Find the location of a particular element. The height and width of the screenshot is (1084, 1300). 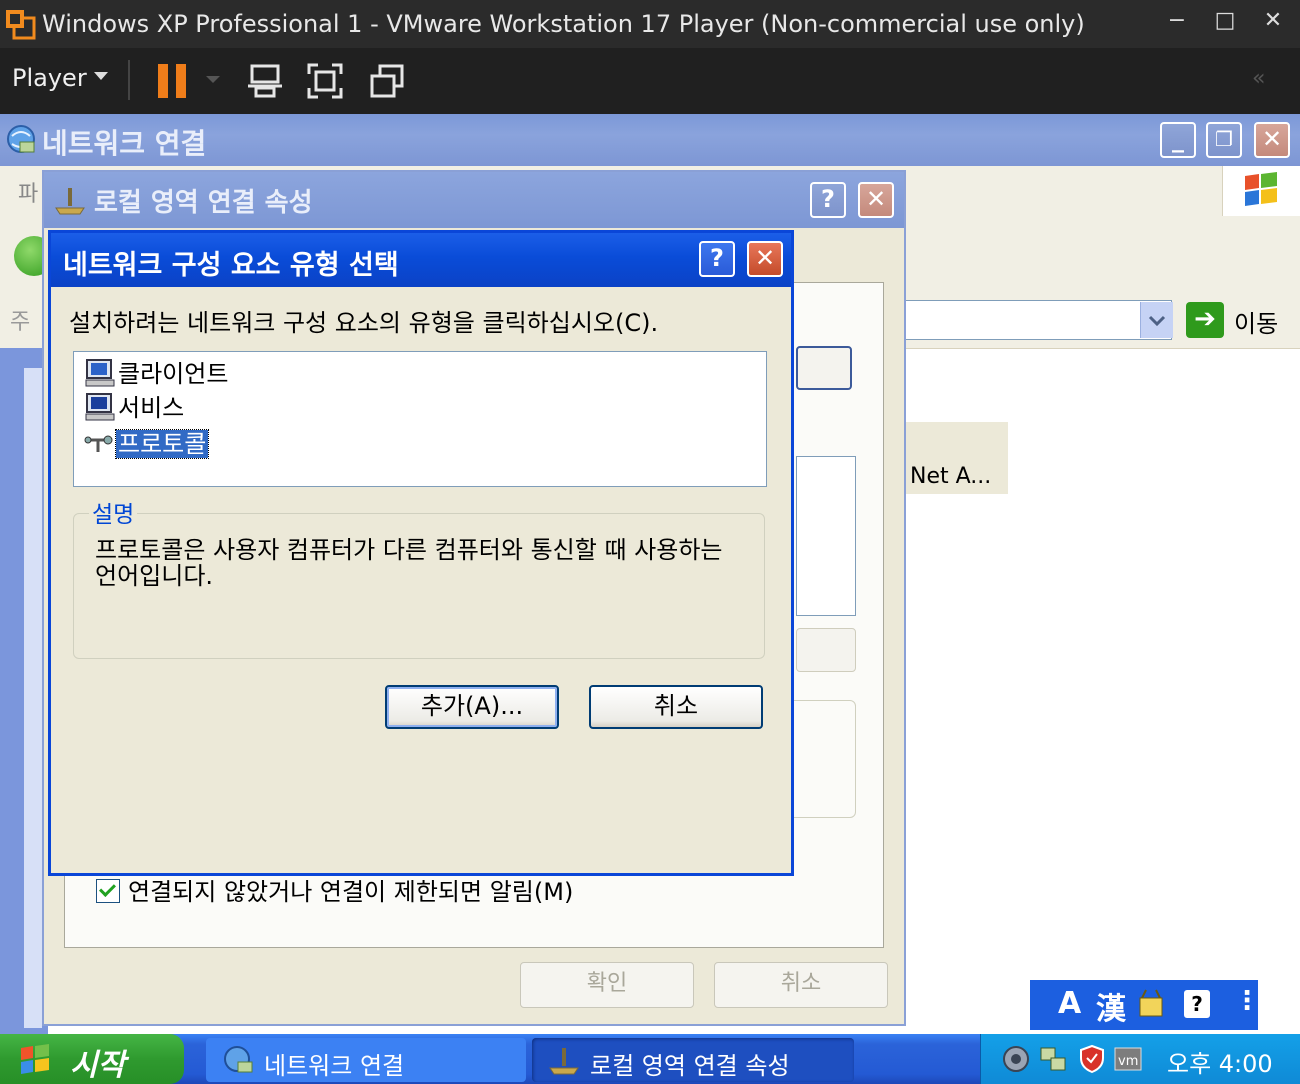

properties-cancel-button: 취소 is located at coordinates (801, 985).